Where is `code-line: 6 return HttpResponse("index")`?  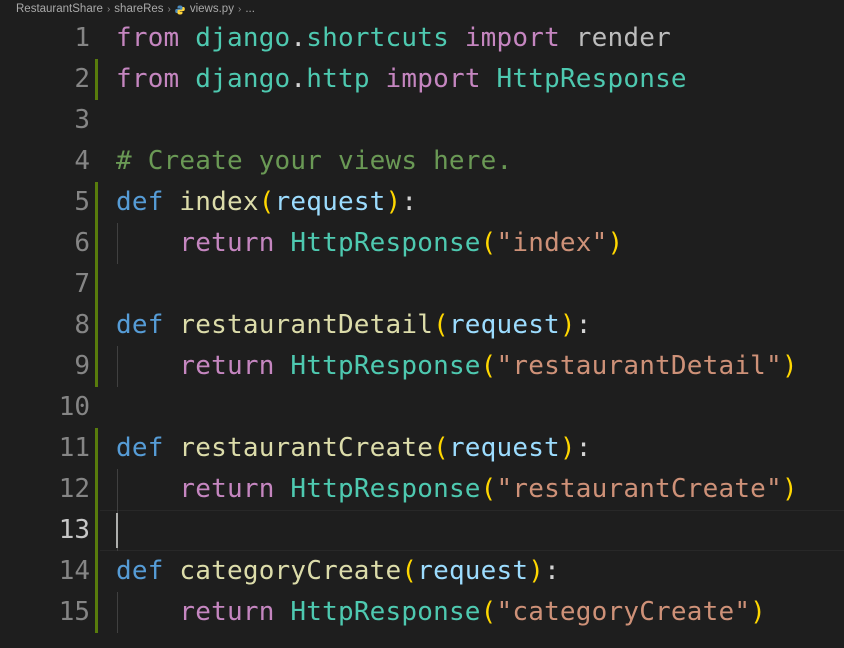 code-line: 6 return HttpResponse("index") is located at coordinates (422, 243).